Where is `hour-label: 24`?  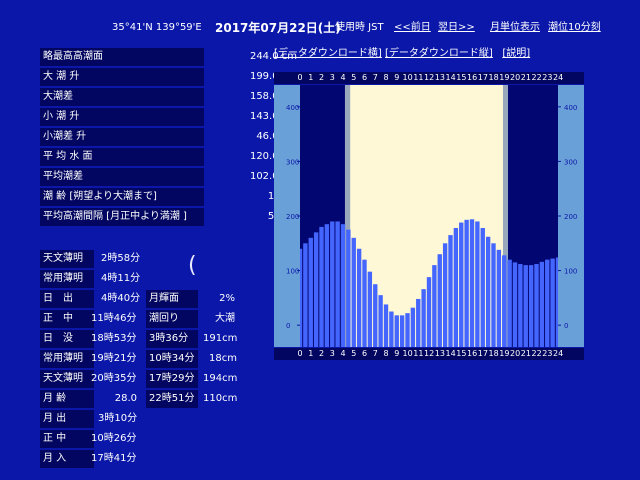
hour-label: 24 is located at coordinates (558, 353).